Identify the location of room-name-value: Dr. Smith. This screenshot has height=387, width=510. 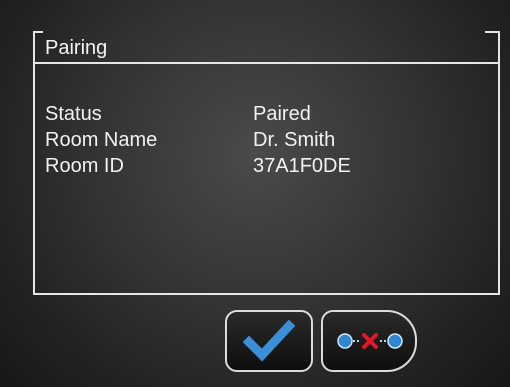
(294, 140).